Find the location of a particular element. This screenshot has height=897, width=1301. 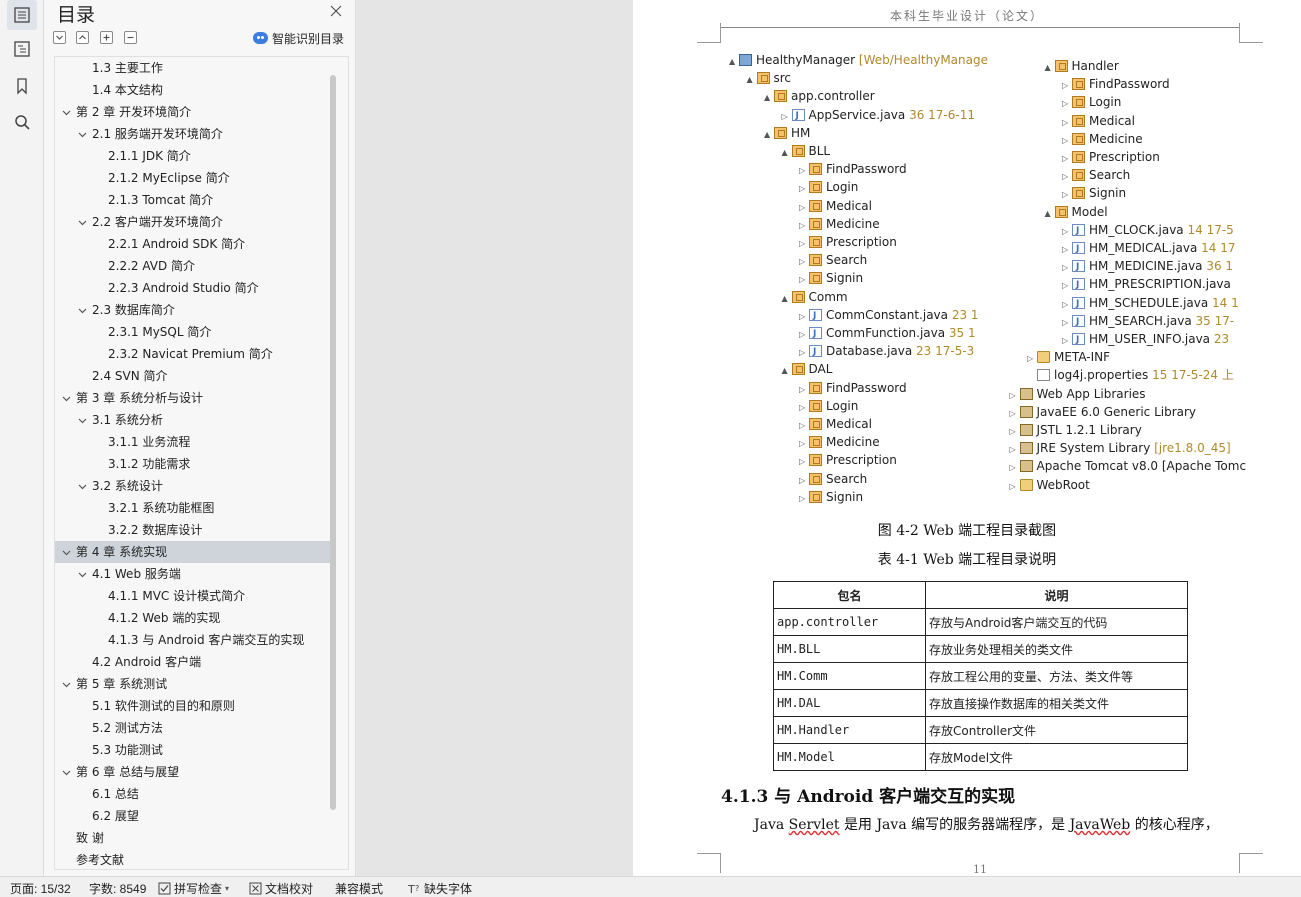

spell-check-button: 拼写检查 ▾ is located at coordinates (193, 888).